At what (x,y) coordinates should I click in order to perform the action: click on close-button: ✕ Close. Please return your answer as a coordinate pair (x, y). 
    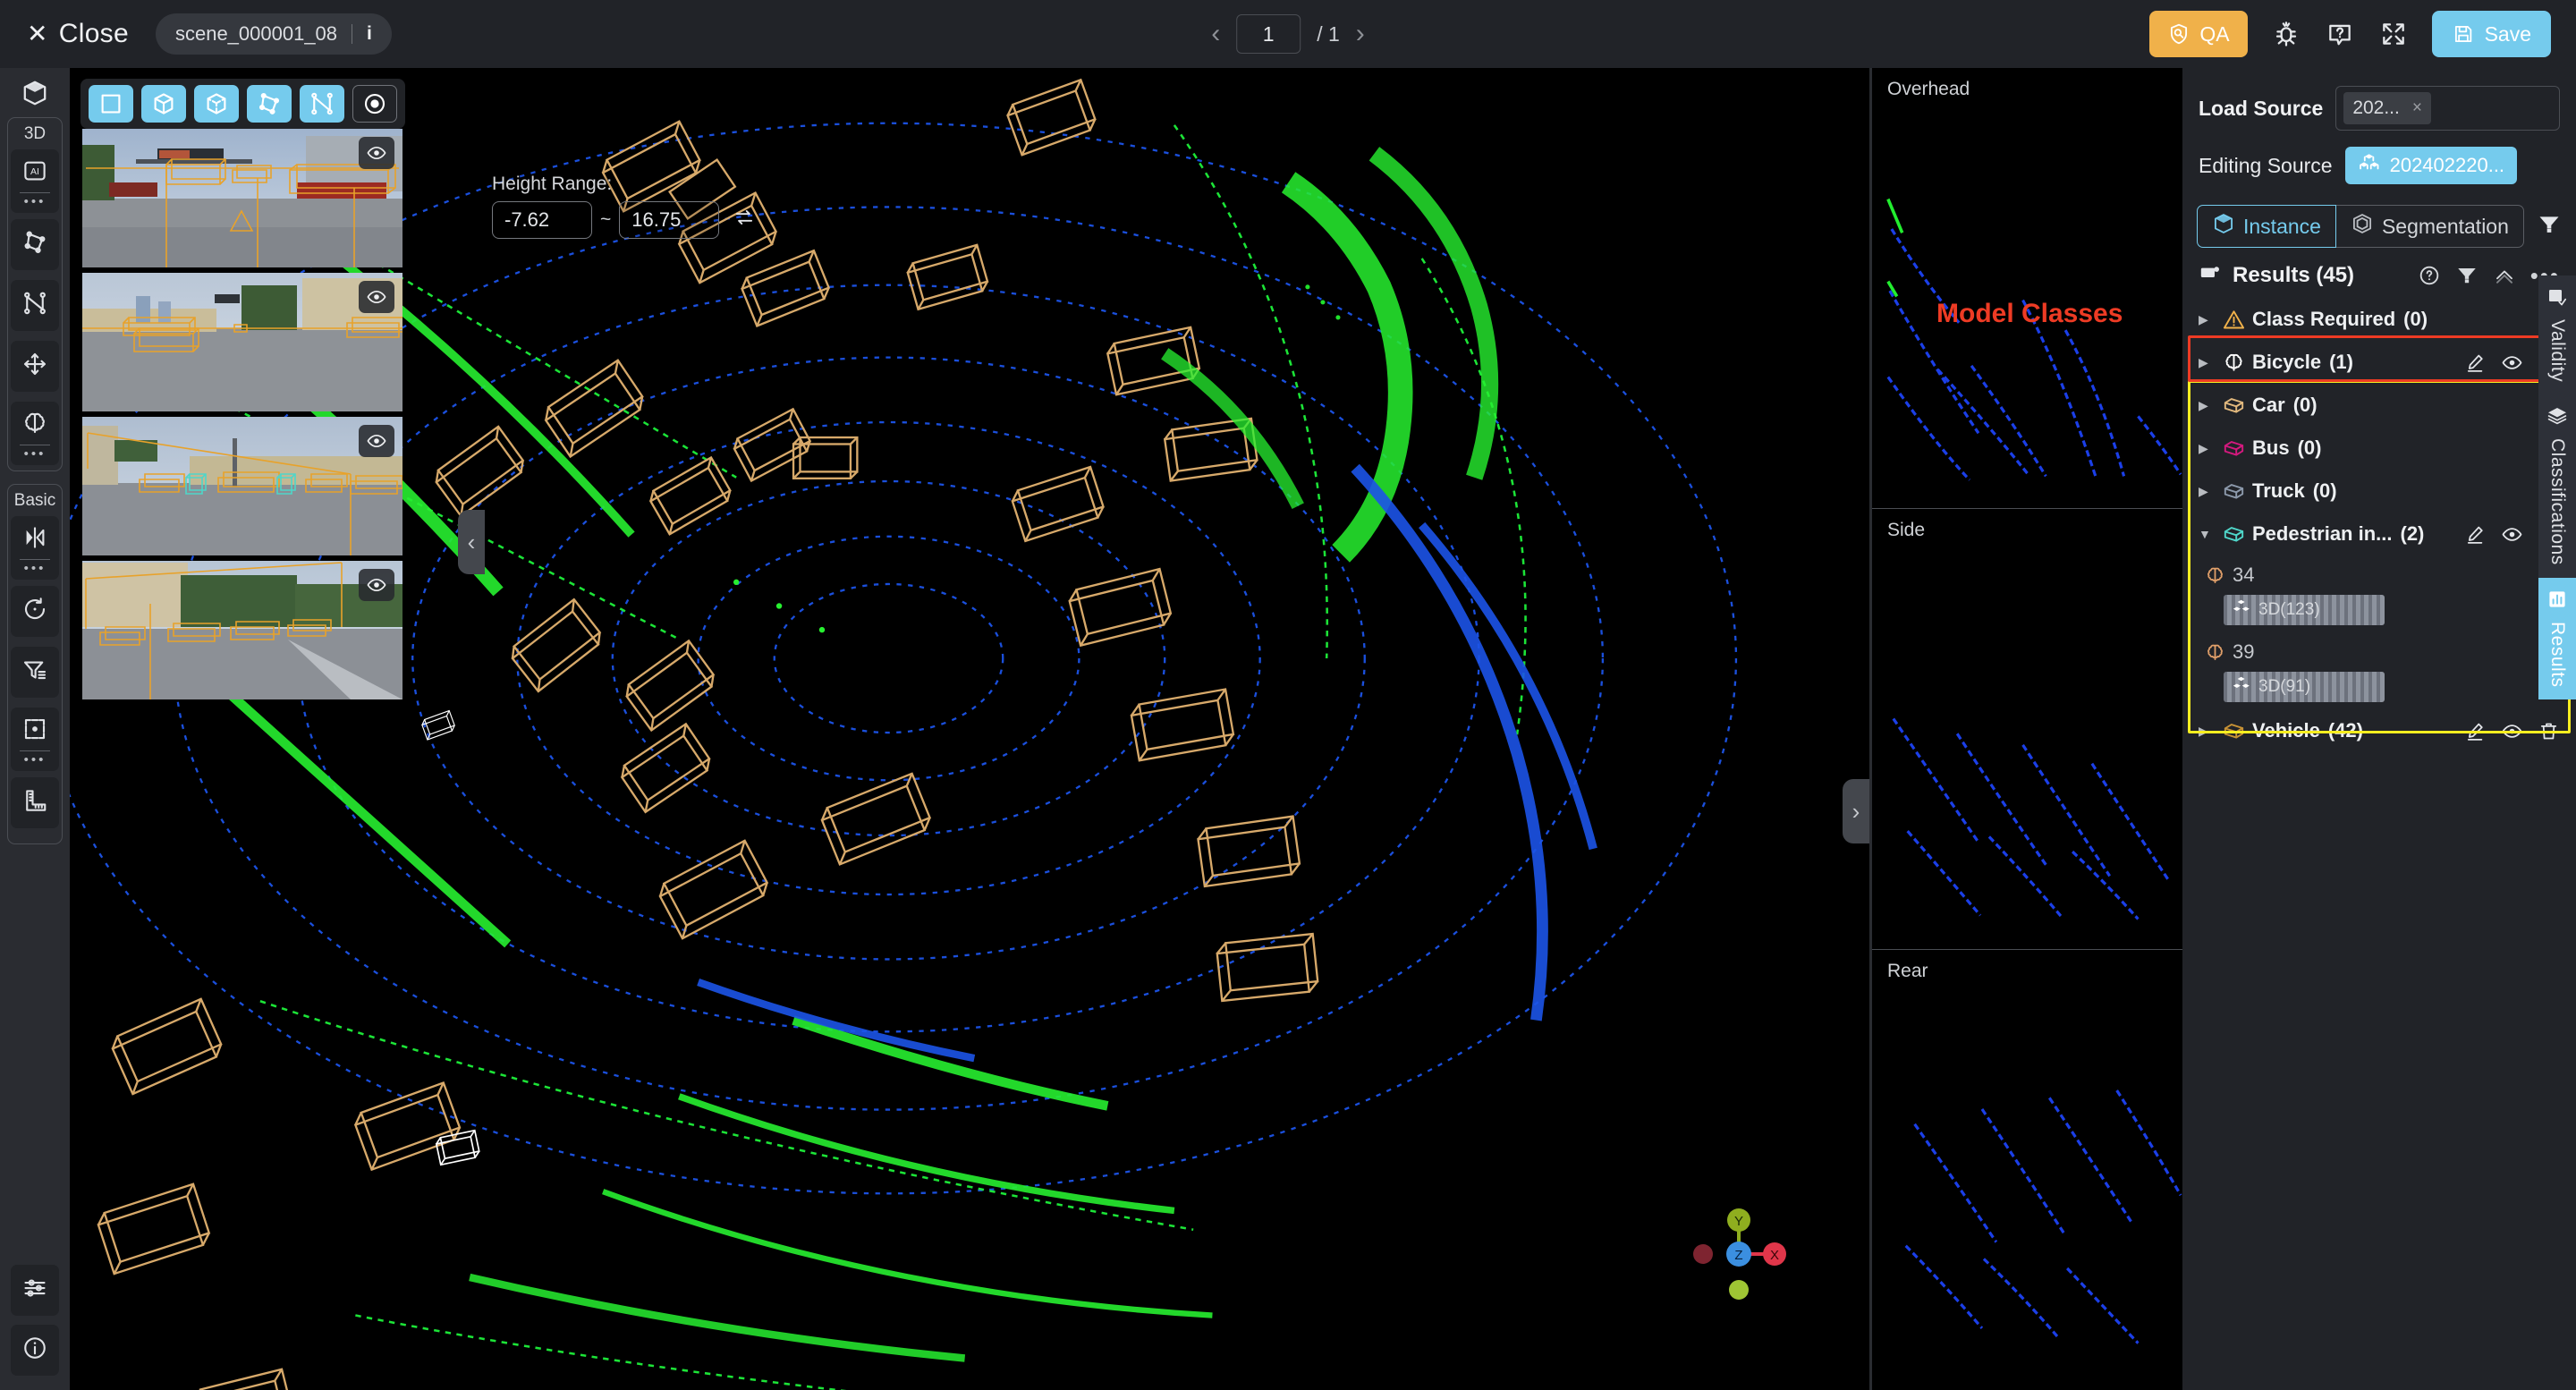
    Looking at the image, I should click on (78, 34).